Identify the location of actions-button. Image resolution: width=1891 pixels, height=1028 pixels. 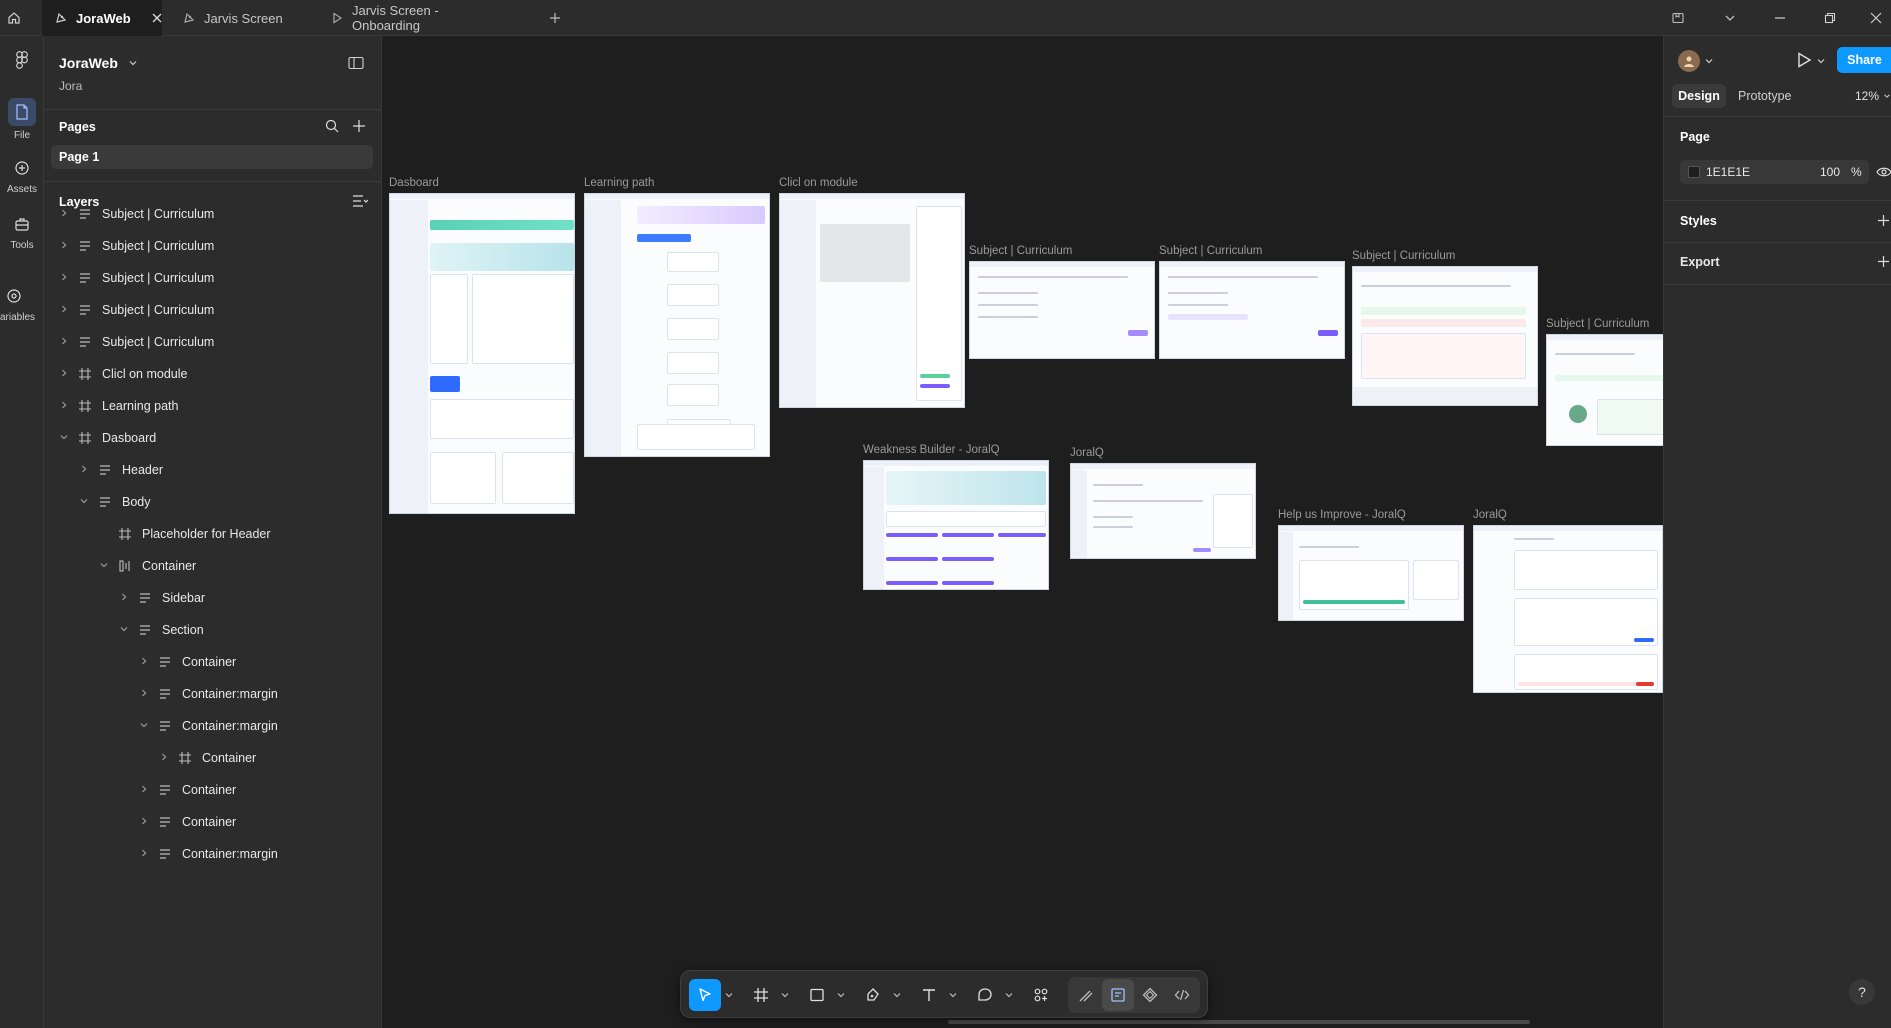
(1041, 995).